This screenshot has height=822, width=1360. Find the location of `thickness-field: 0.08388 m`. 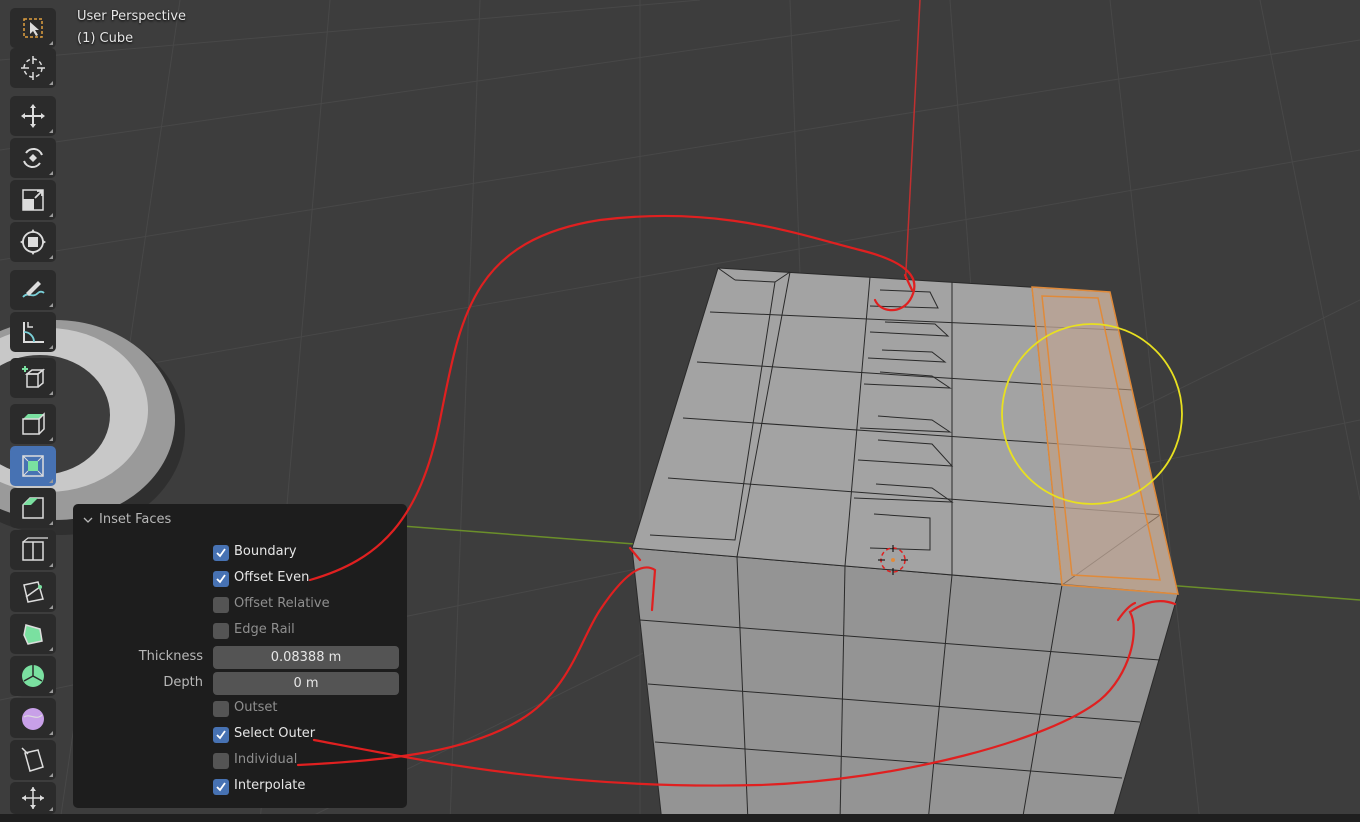

thickness-field: 0.08388 m is located at coordinates (306, 657).